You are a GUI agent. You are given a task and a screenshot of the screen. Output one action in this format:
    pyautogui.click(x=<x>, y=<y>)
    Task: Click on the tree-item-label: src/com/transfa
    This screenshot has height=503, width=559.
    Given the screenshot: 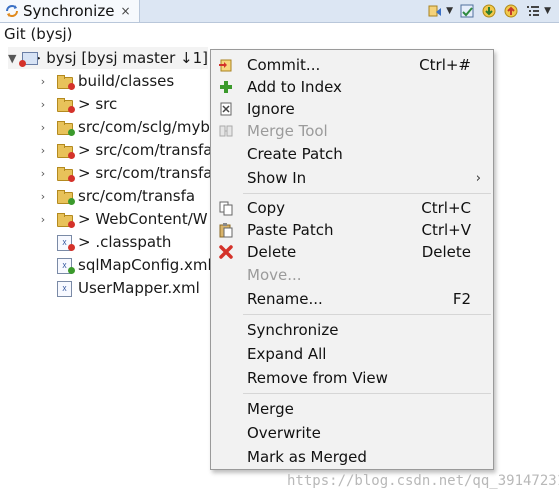 What is the action you would take?
    pyautogui.click(x=137, y=196)
    